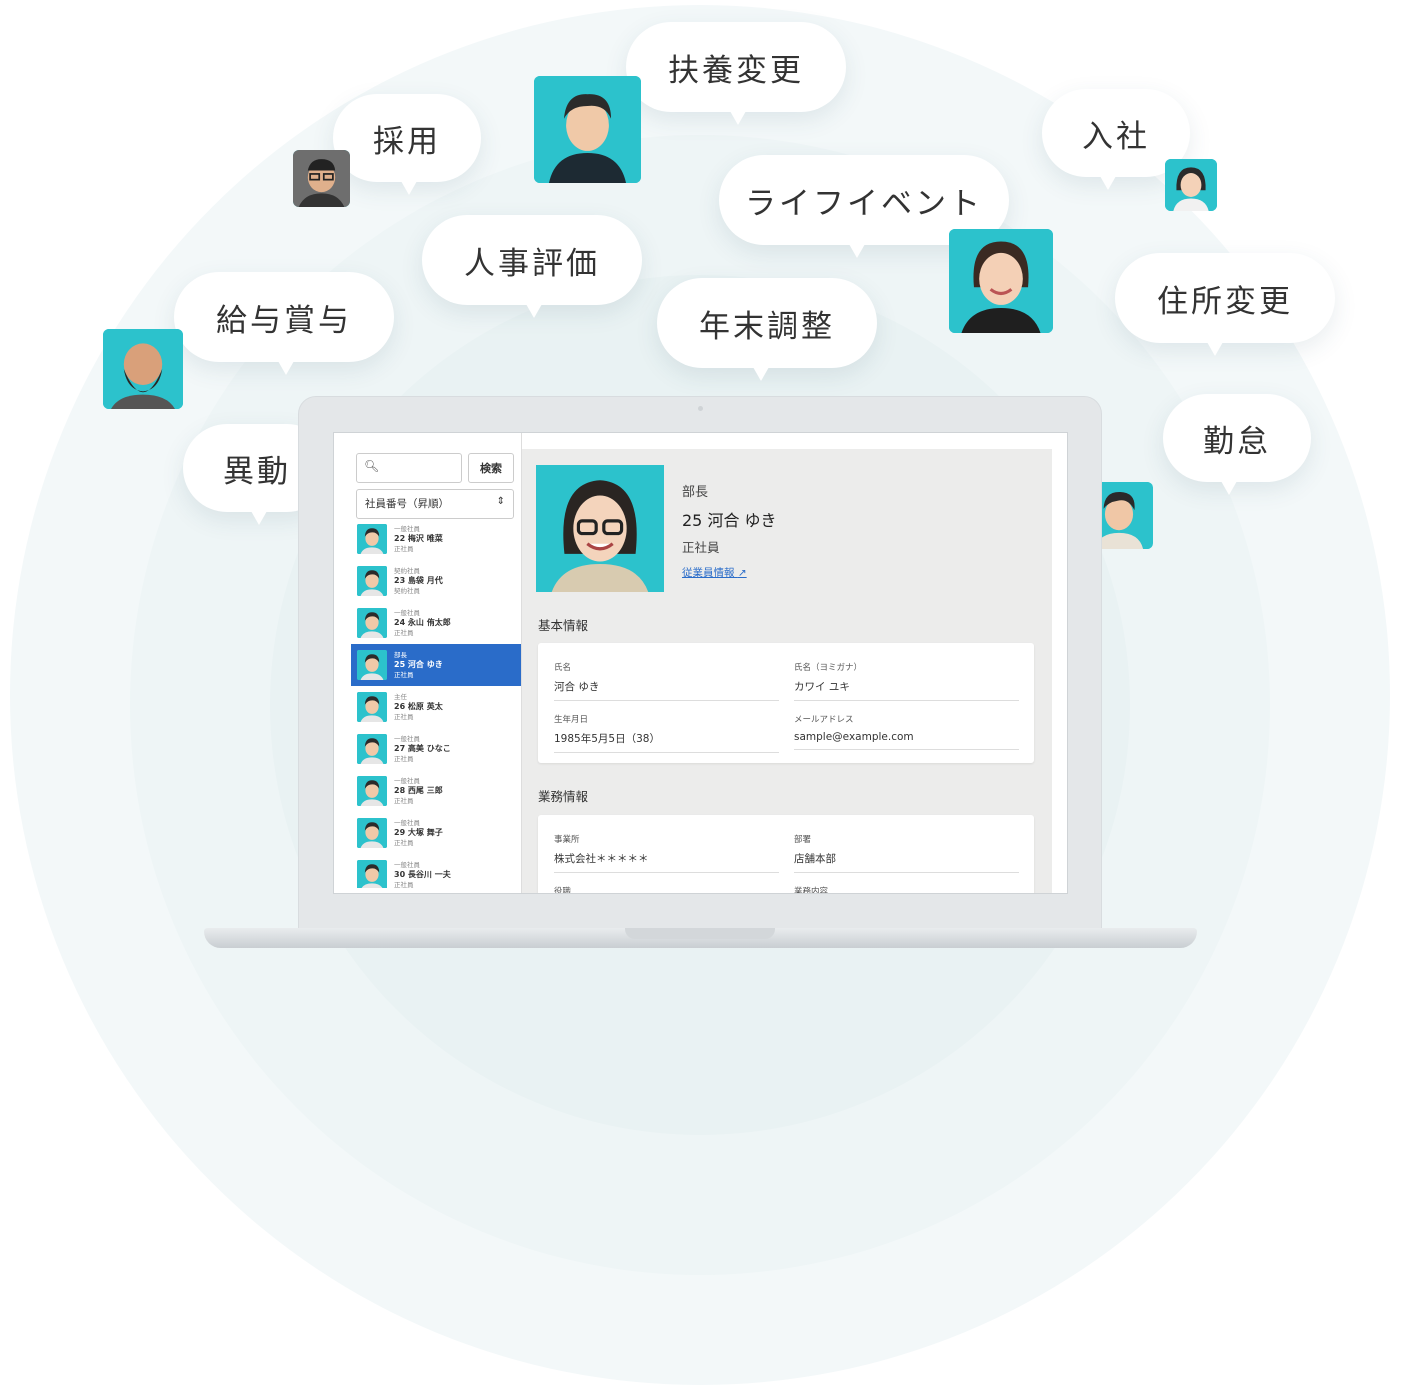 The image size is (1401, 1385). I want to click on bubble-kintai: 勤怠, so click(1237, 444).